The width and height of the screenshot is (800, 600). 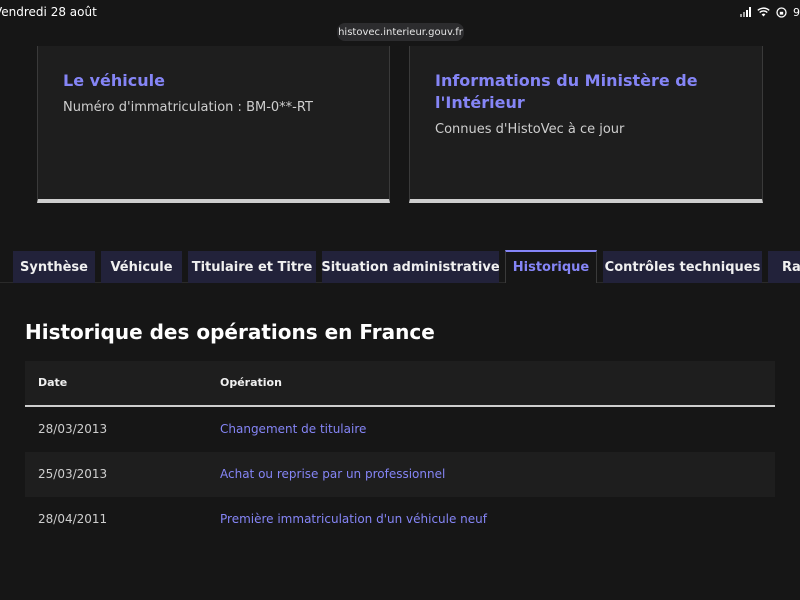 What do you see at coordinates (763, 12) in the screenshot?
I see `wifi-icon` at bounding box center [763, 12].